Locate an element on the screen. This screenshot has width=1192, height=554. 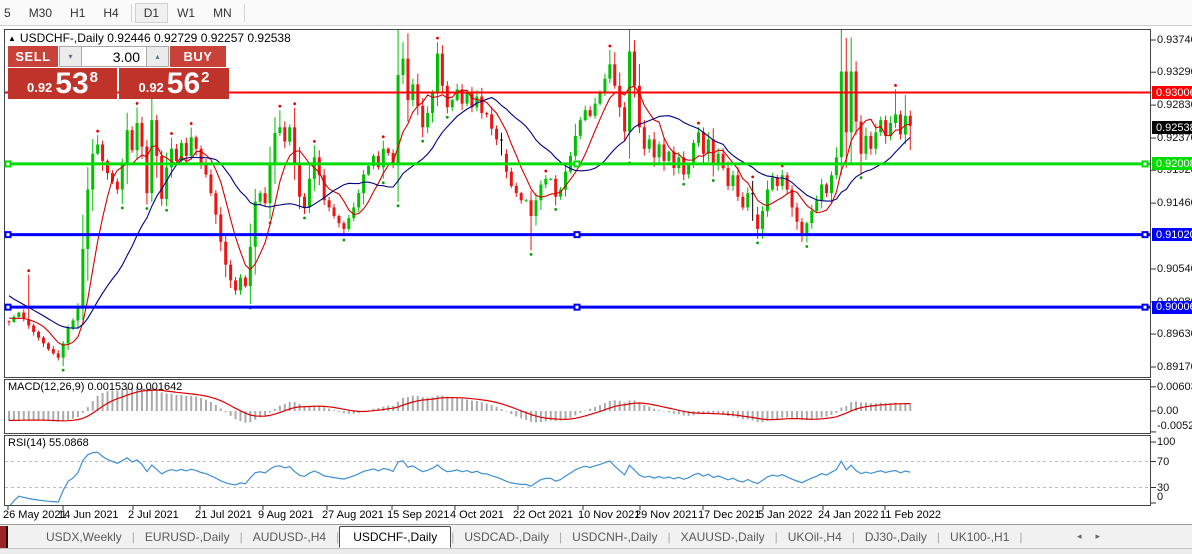
date-axis-label: 2 Jul 2021 is located at coordinates (153, 515).